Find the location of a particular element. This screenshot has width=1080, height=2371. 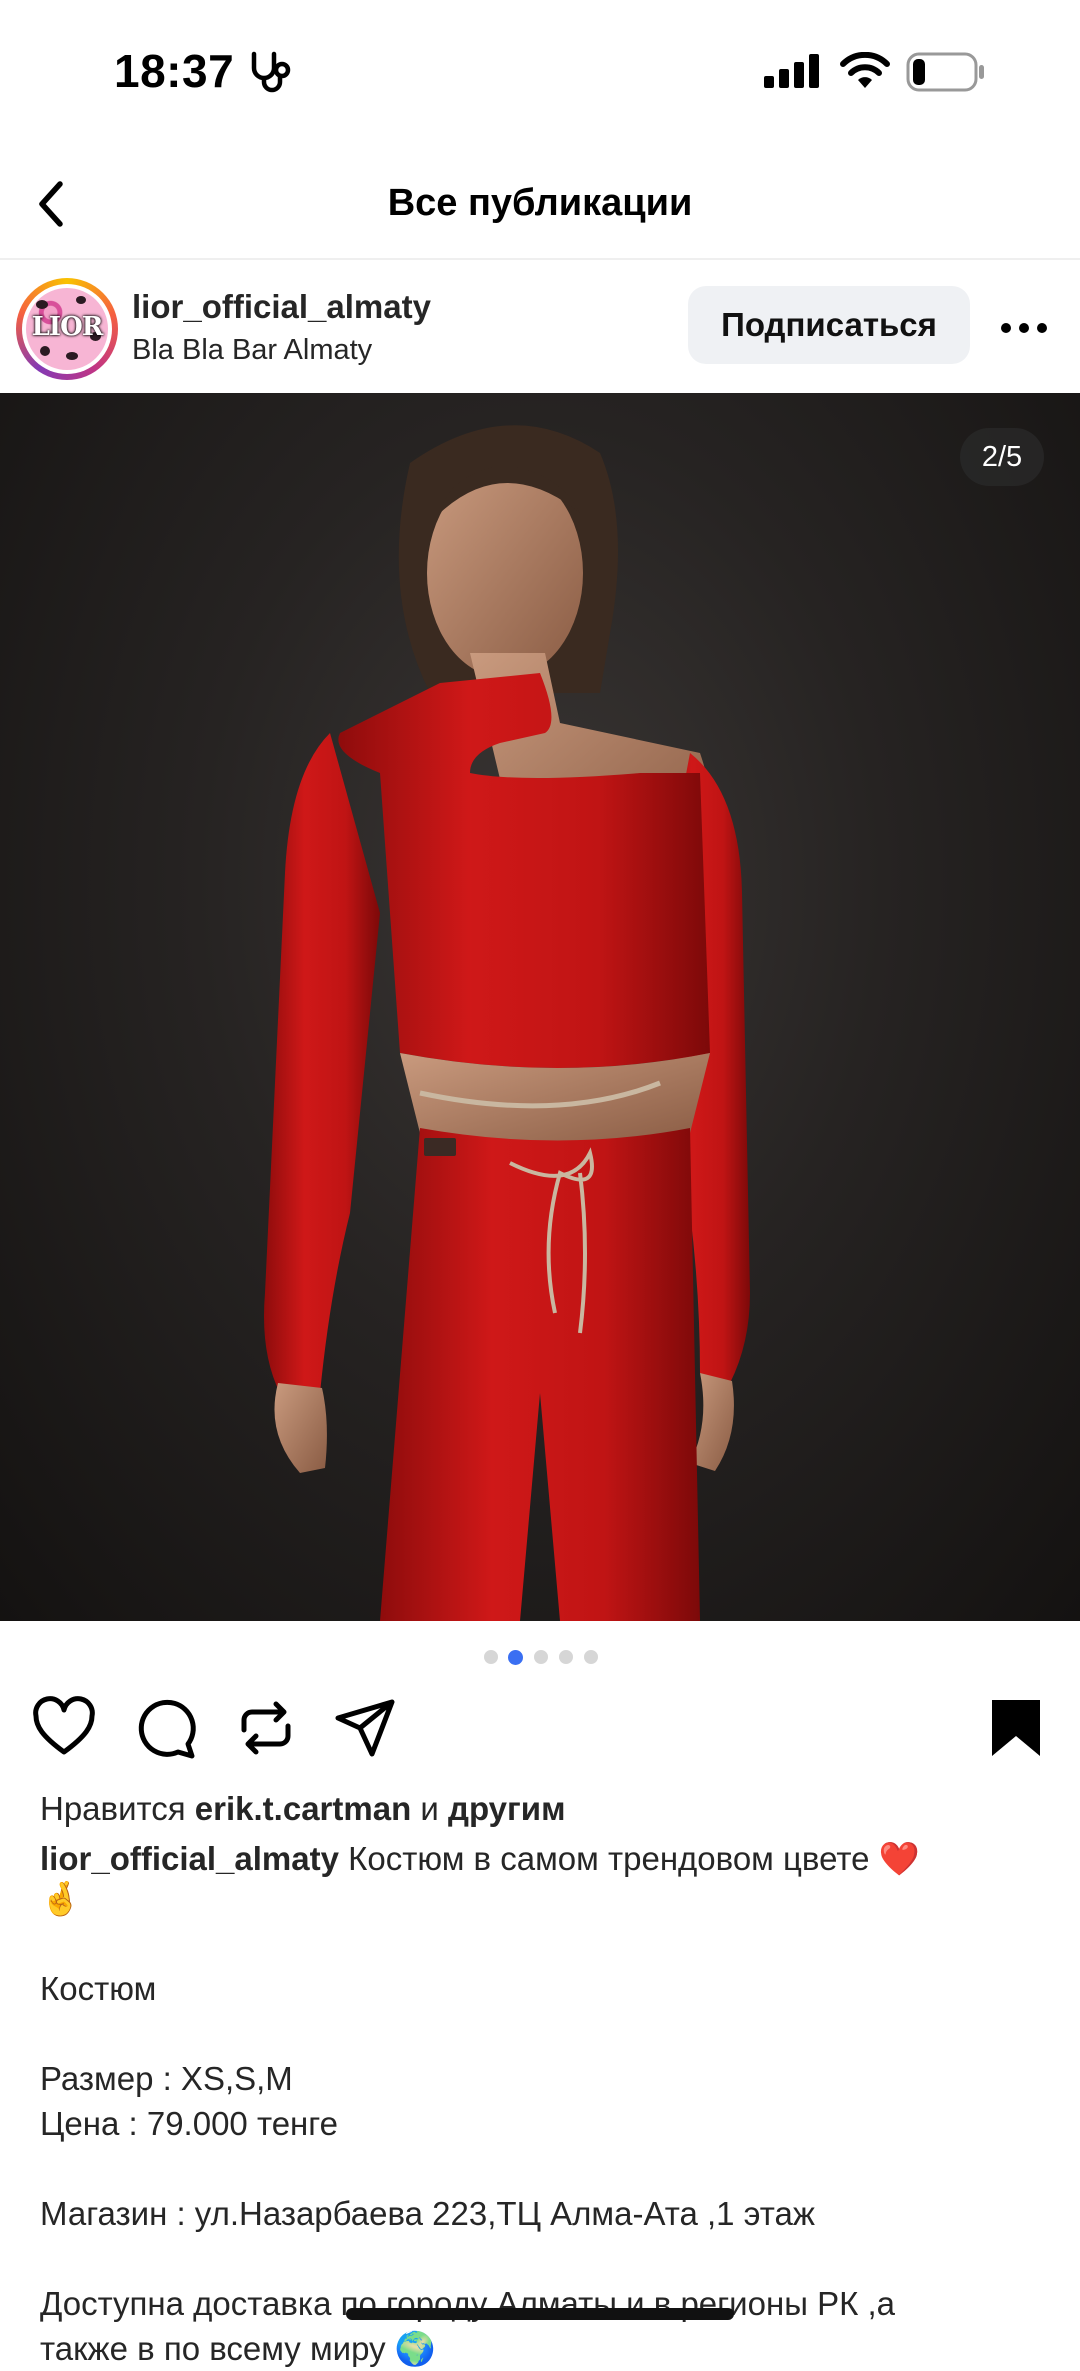

page-title: Все публикации is located at coordinates (540, 203).